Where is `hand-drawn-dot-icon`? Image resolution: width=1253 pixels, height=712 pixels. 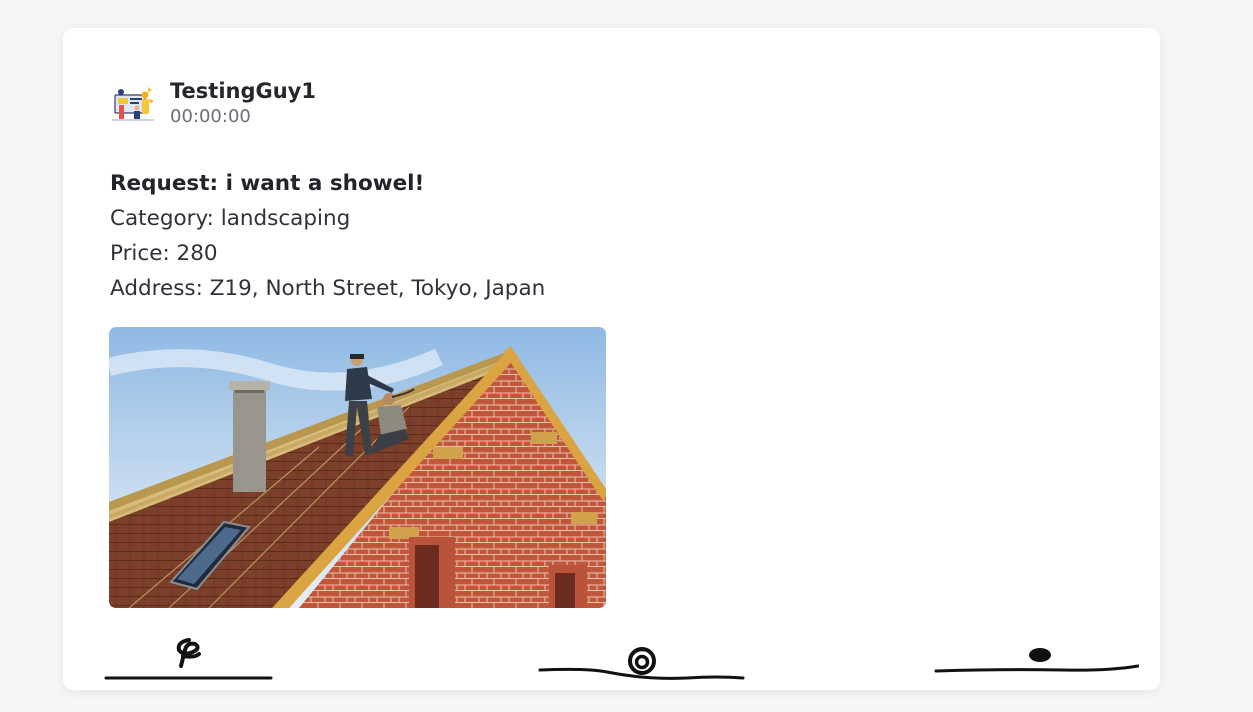
hand-drawn-dot-icon is located at coordinates (1036, 659).